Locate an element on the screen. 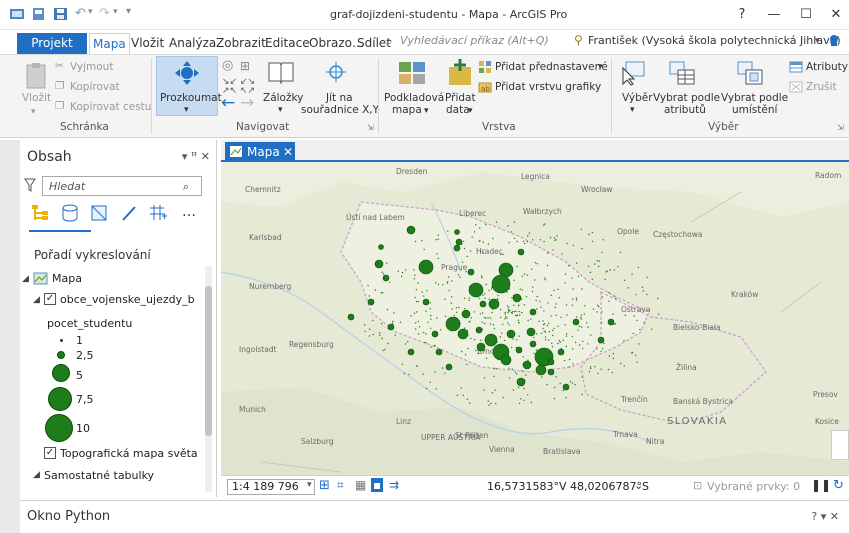 The height and width of the screenshot is (533, 849). selection-icon is located at coordinates (100, 213).